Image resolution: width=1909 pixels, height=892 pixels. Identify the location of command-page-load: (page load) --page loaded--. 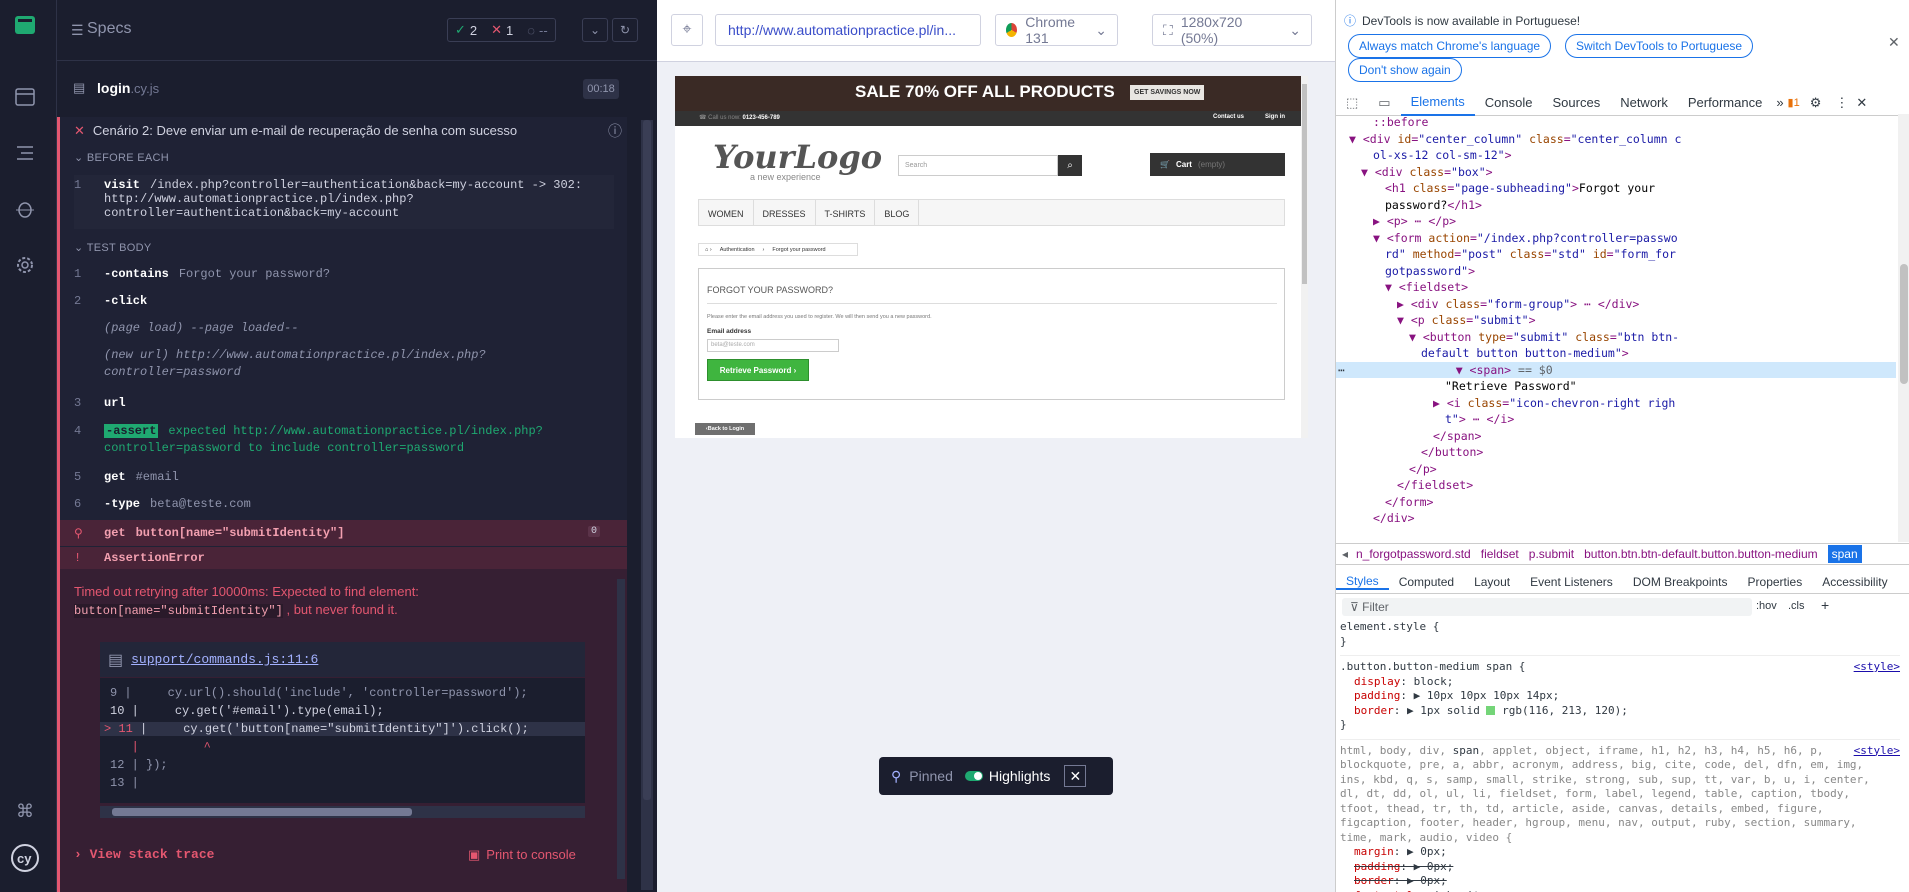
(344, 328).